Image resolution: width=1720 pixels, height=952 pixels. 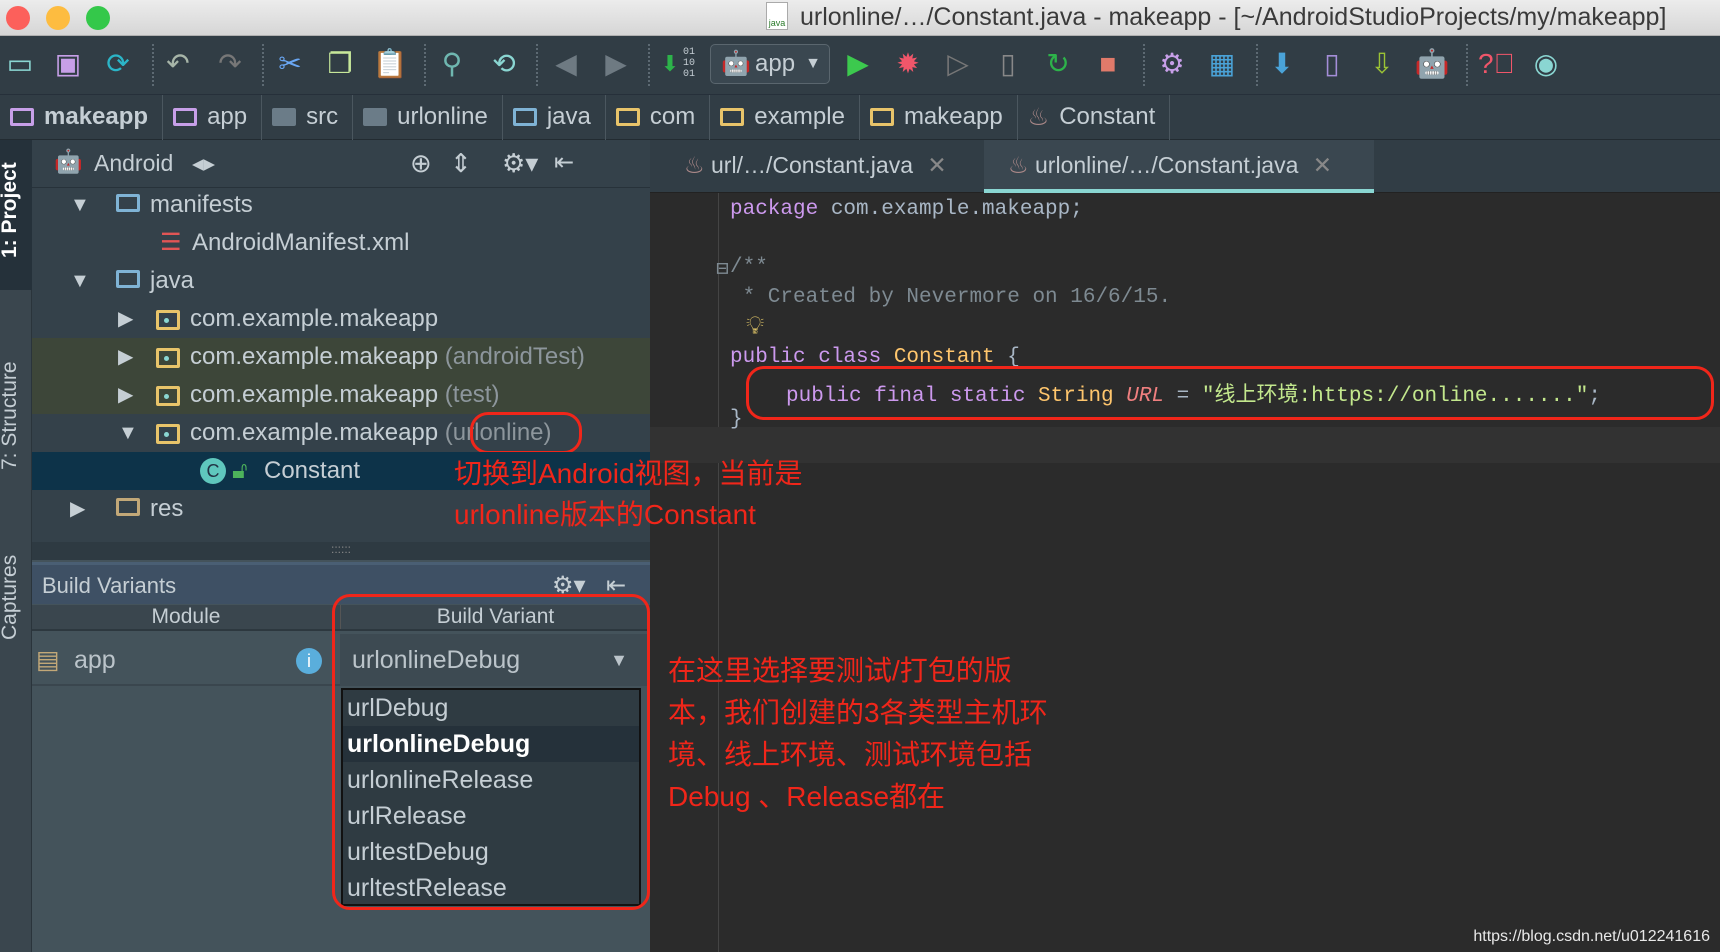 What do you see at coordinates (504, 64) in the screenshot?
I see `replace-icon: ⟲` at bounding box center [504, 64].